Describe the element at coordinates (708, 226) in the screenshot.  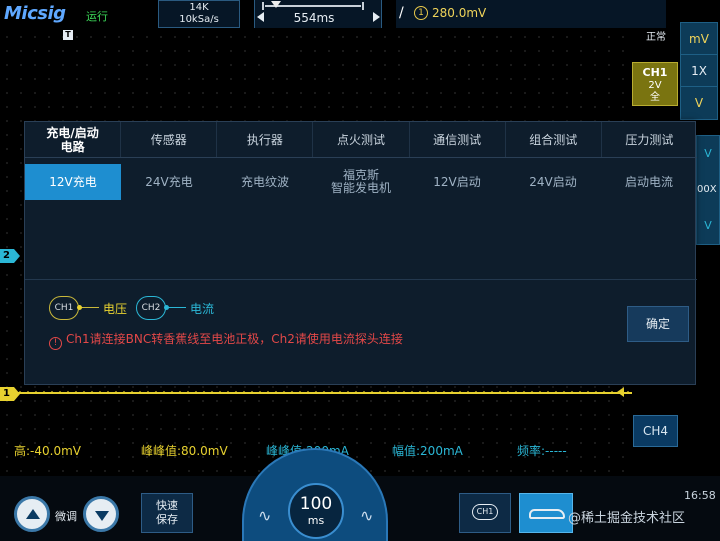
I see `ch2-unit-v: V` at that location.